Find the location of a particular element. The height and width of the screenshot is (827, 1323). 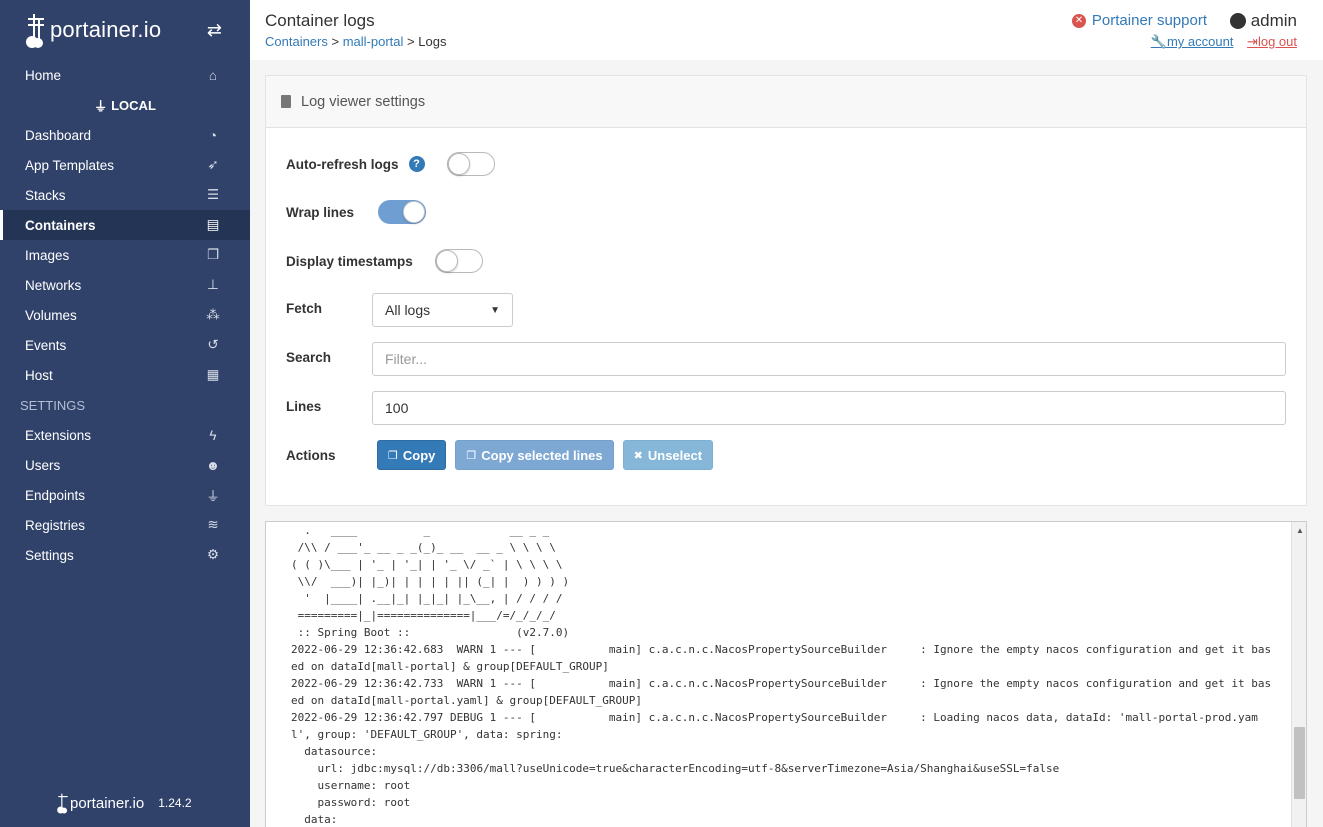

breadcrumb-current: Logs is located at coordinates (432, 41).